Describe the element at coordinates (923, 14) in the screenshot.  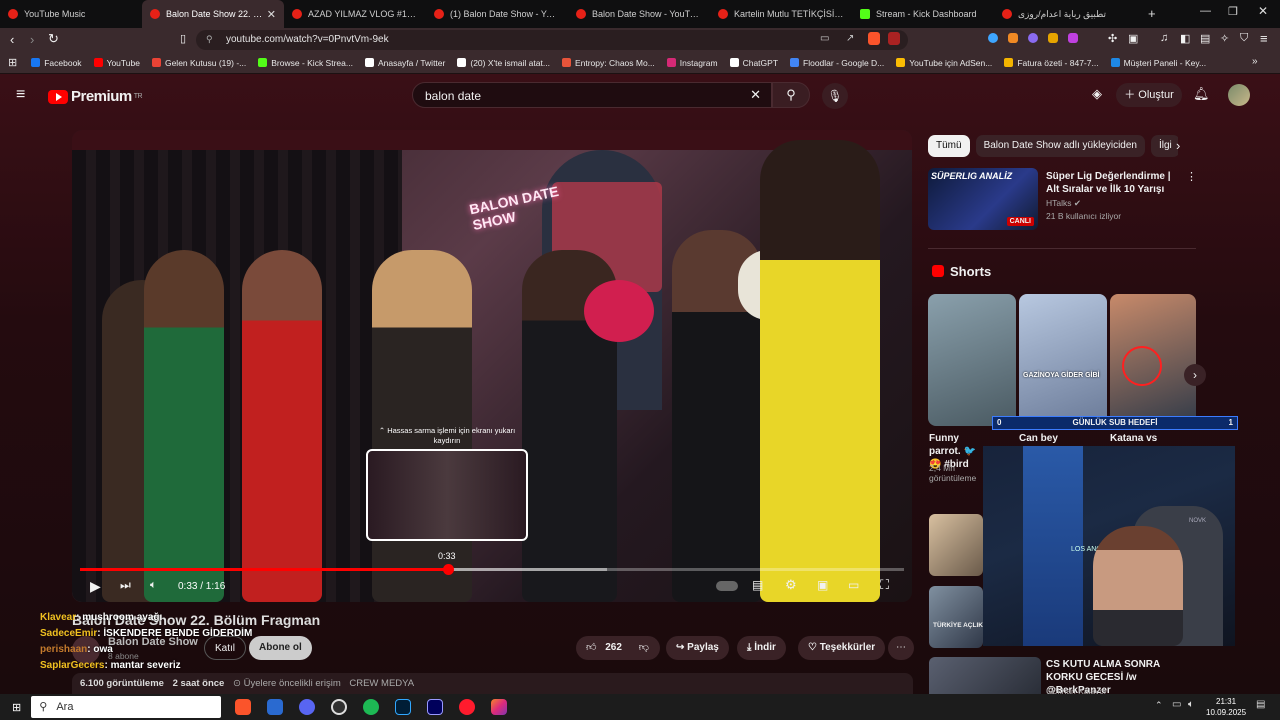
I see `browser-tab: Stream - Kick Dashboard` at that location.